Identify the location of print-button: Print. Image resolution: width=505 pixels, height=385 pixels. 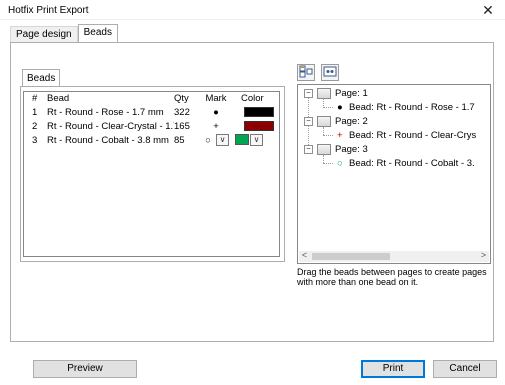
(393, 369).